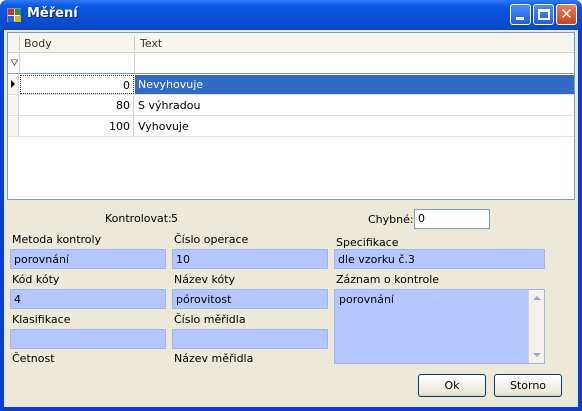 This screenshot has height=411, width=582. What do you see at coordinates (88, 339) in the screenshot?
I see `klasifikace-field` at bounding box center [88, 339].